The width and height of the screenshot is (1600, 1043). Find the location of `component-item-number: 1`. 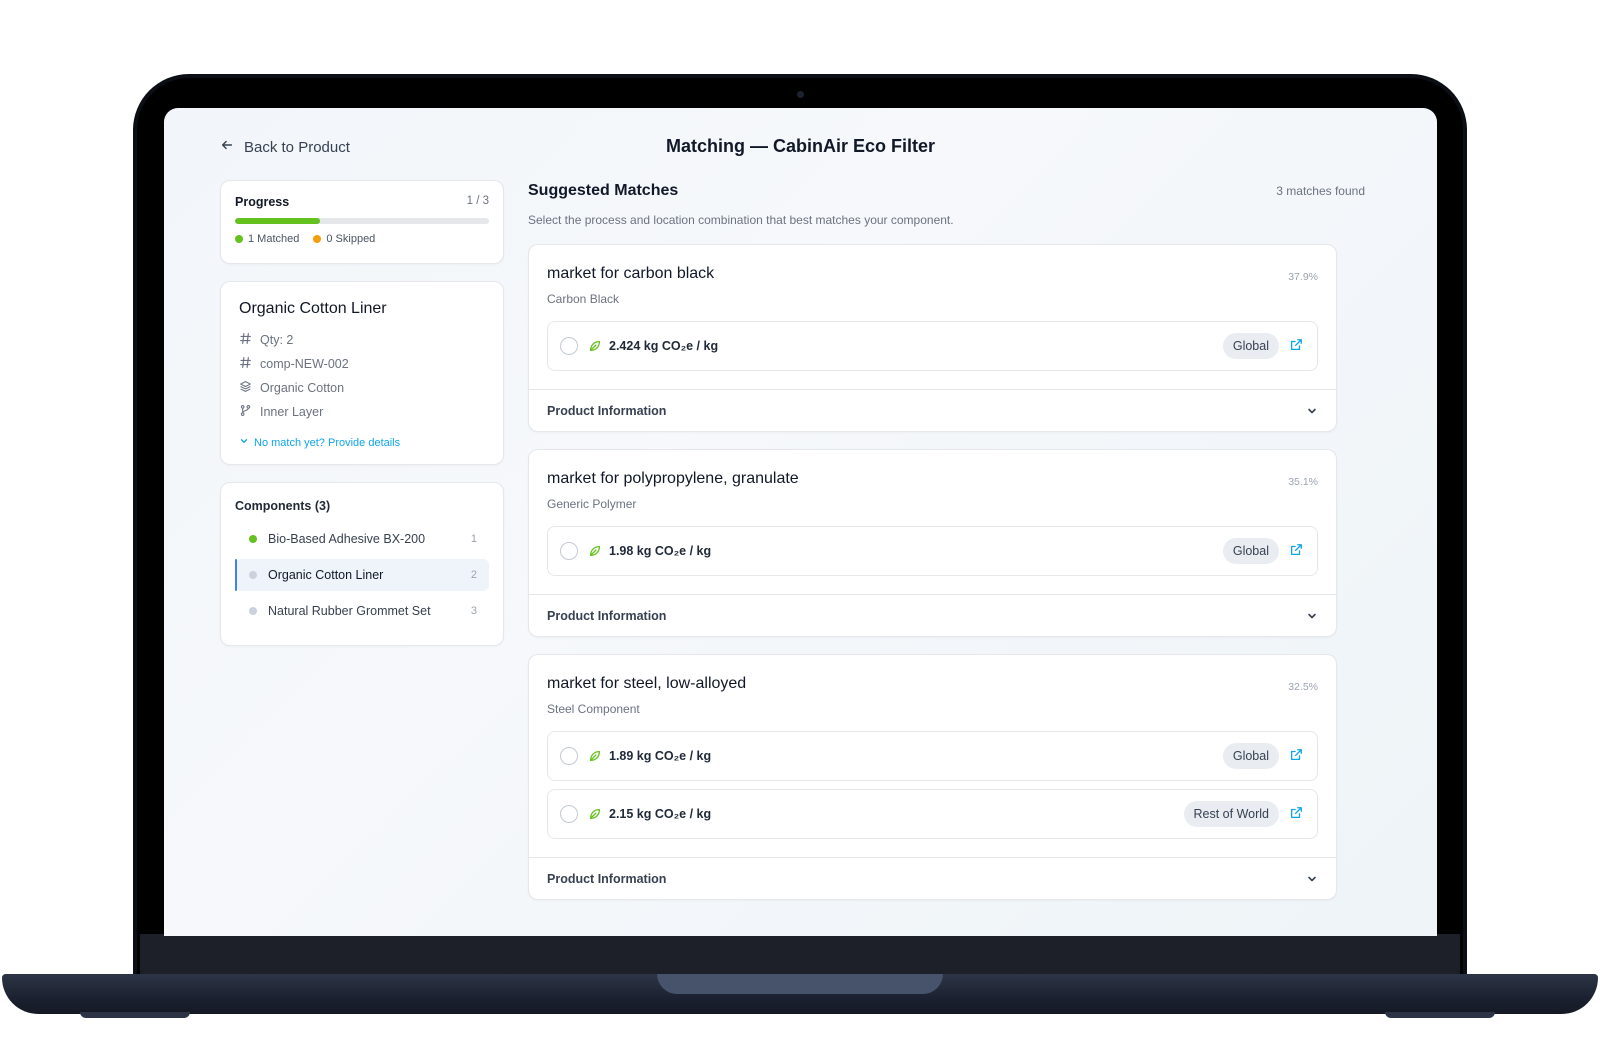

component-item-number: 1 is located at coordinates (473, 539).